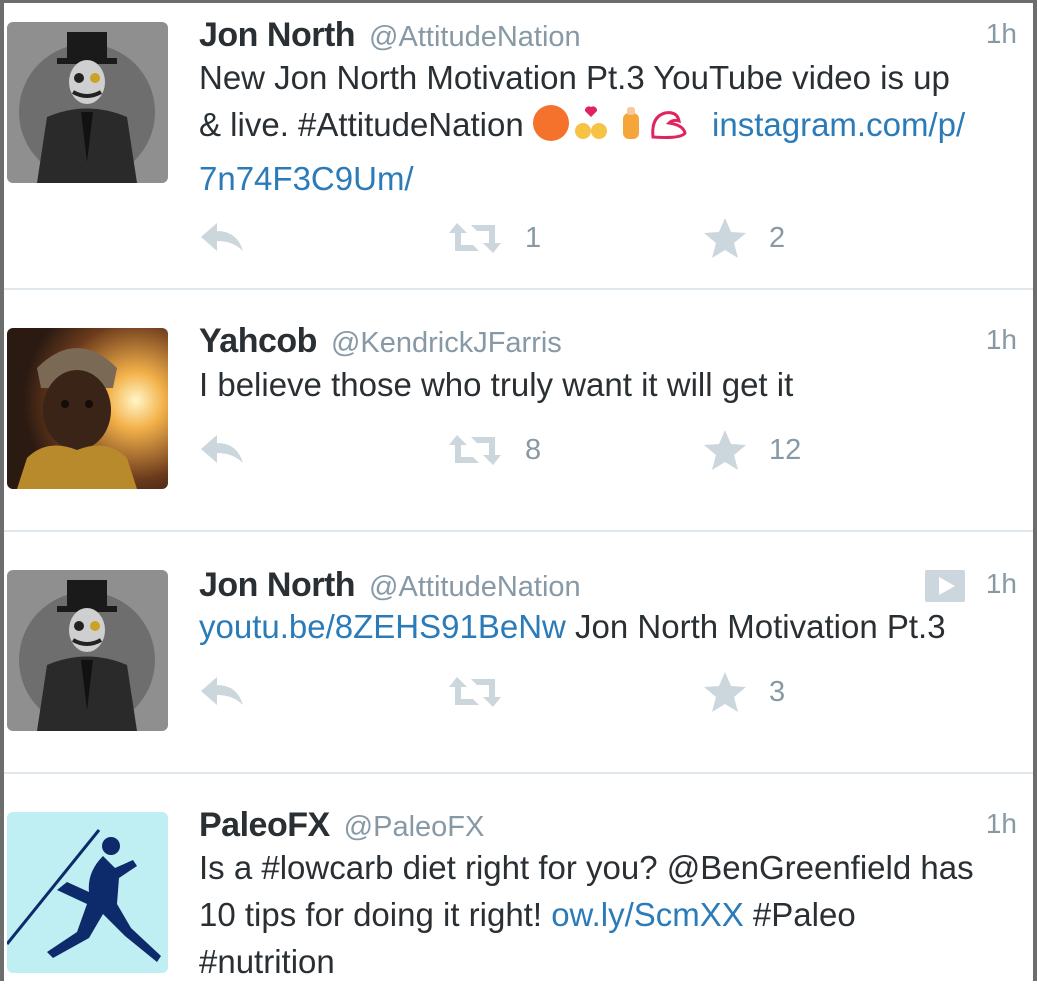 The image size is (1037, 985). What do you see at coordinates (609, 238) in the screenshot?
I see `tweet-actions: 1 2` at bounding box center [609, 238].